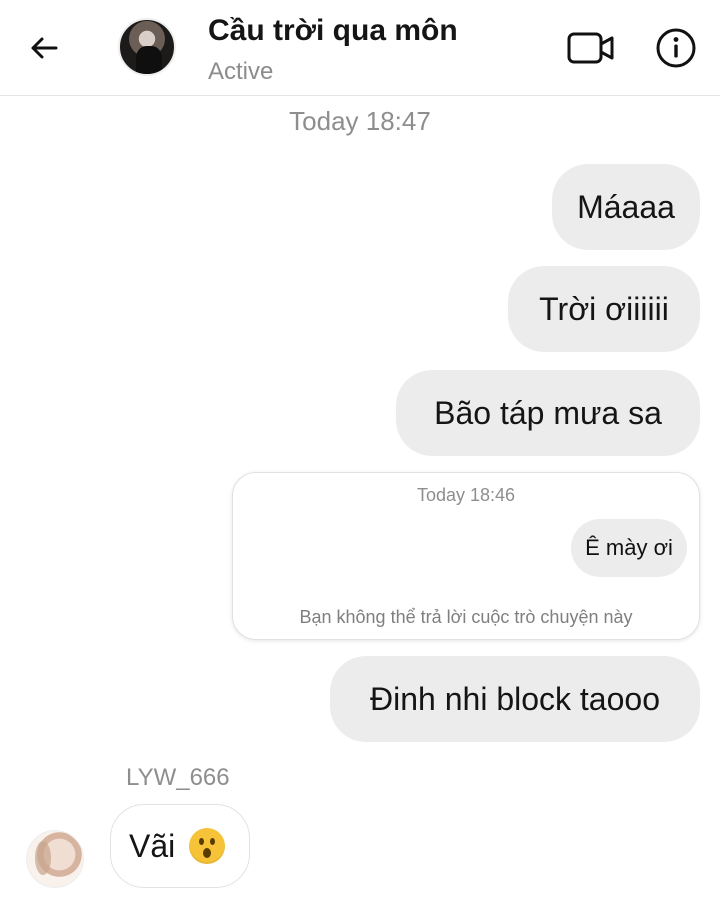  I want to click on outgoing-message-bubble: Bão táp mưa sa, so click(548, 413).